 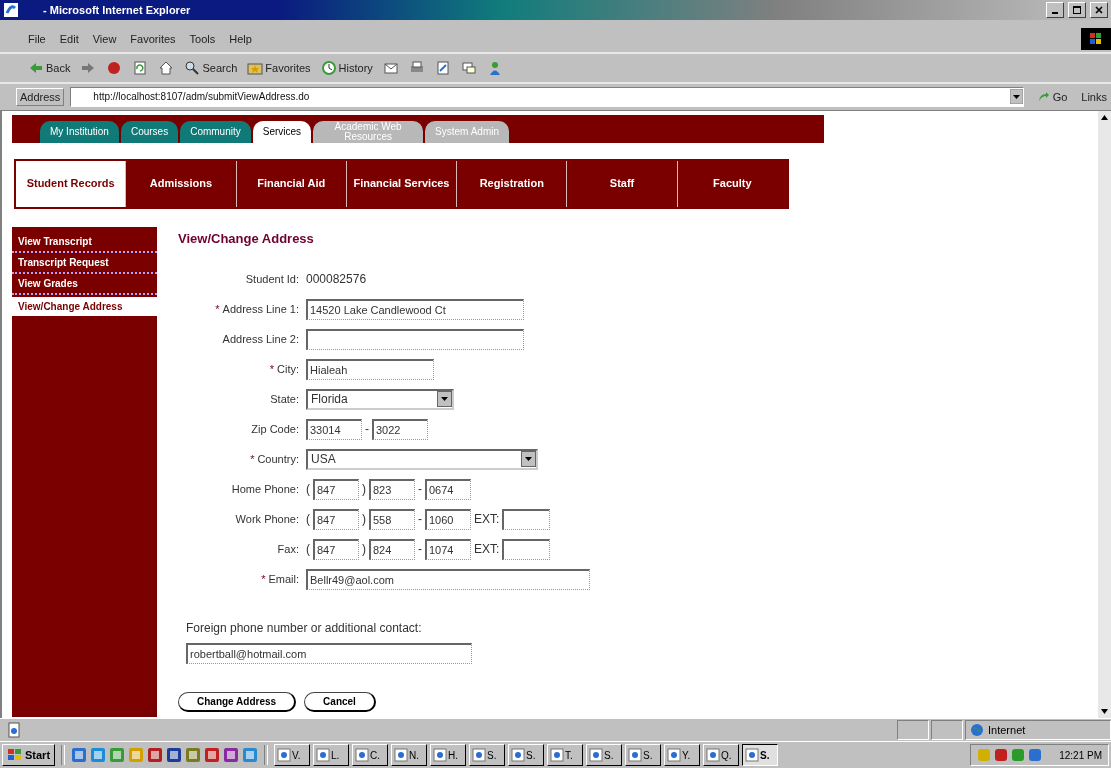 What do you see at coordinates (84, 263) in the screenshot?
I see `sidebar-link: Transcript Request` at bounding box center [84, 263].